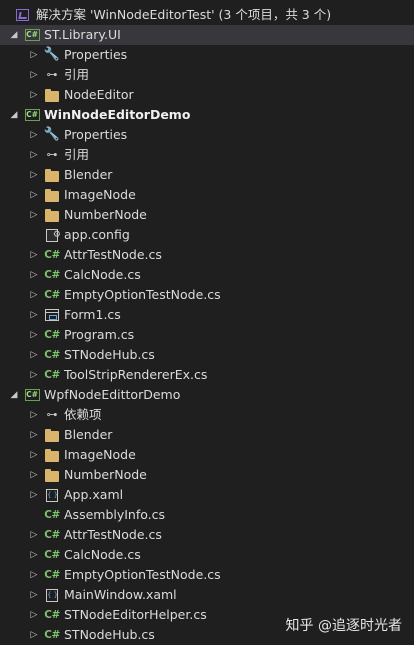 This screenshot has height=645, width=414. Describe the element at coordinates (102, 554) in the screenshot. I see `tree-item-label: CalcNode.cs` at that location.